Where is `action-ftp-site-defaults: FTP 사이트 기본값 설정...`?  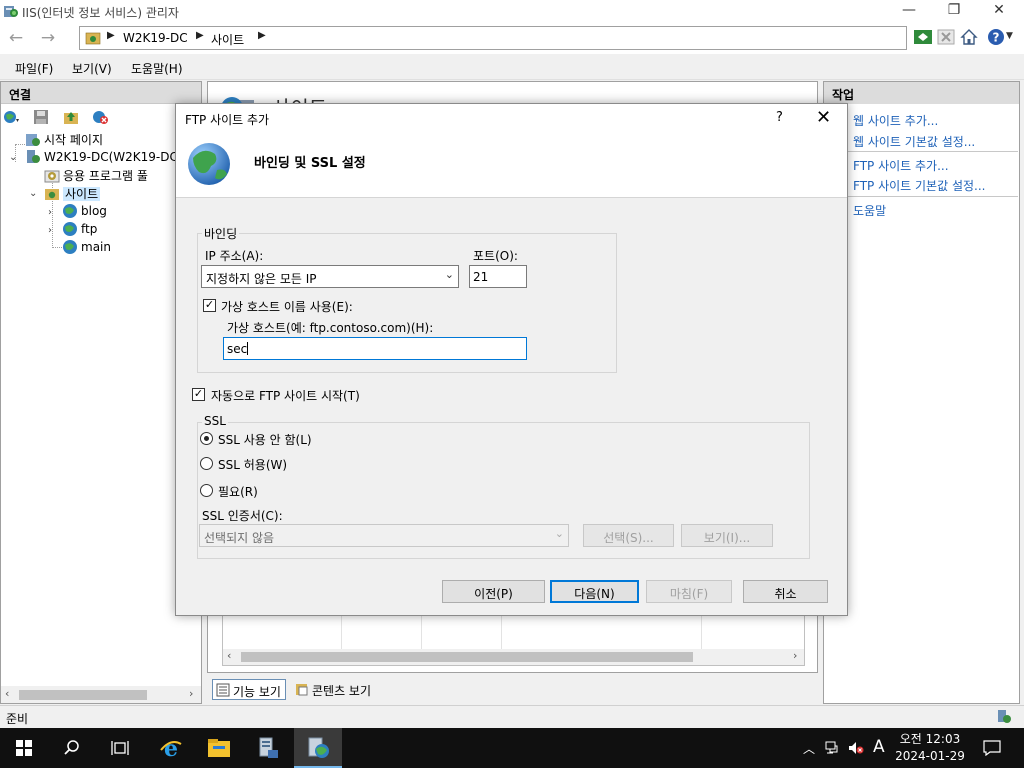 action-ftp-site-defaults: FTP 사이트 기본값 설정... is located at coordinates (919, 185).